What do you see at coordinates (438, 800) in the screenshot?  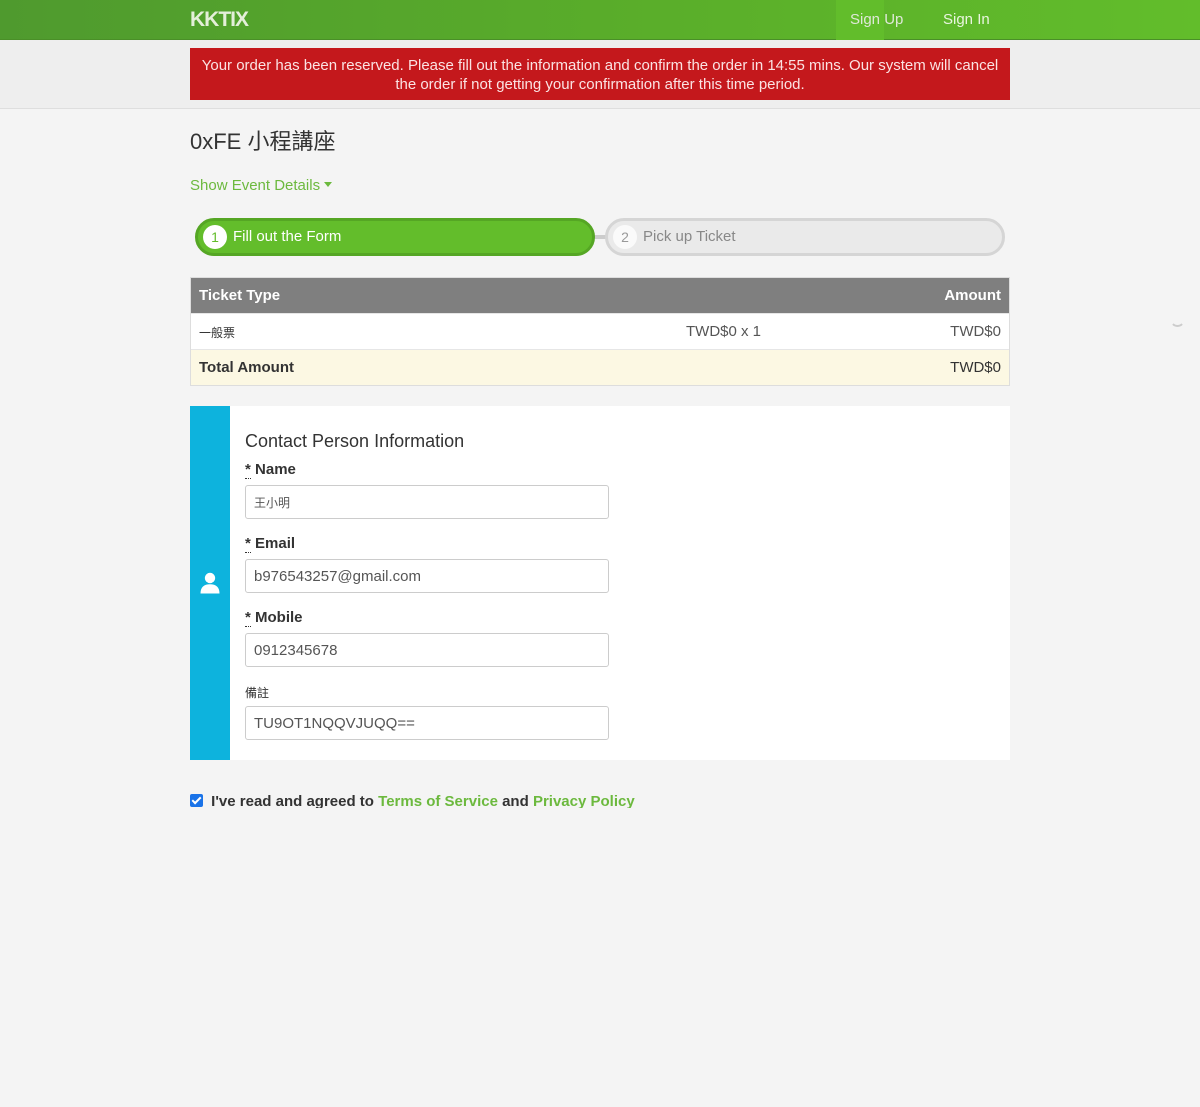 I see `terms-of-service-link: Terms of Service` at bounding box center [438, 800].